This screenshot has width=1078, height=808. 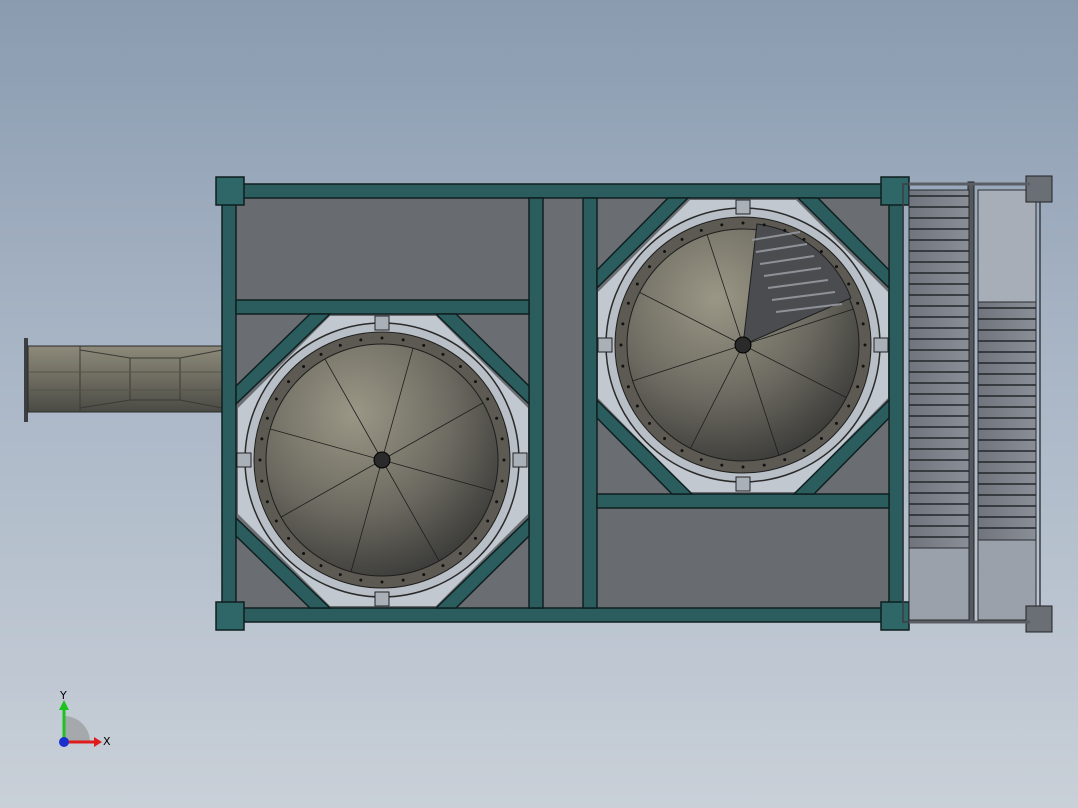 What do you see at coordinates (230, 191) in the screenshot?
I see `corner-post-tl` at bounding box center [230, 191].